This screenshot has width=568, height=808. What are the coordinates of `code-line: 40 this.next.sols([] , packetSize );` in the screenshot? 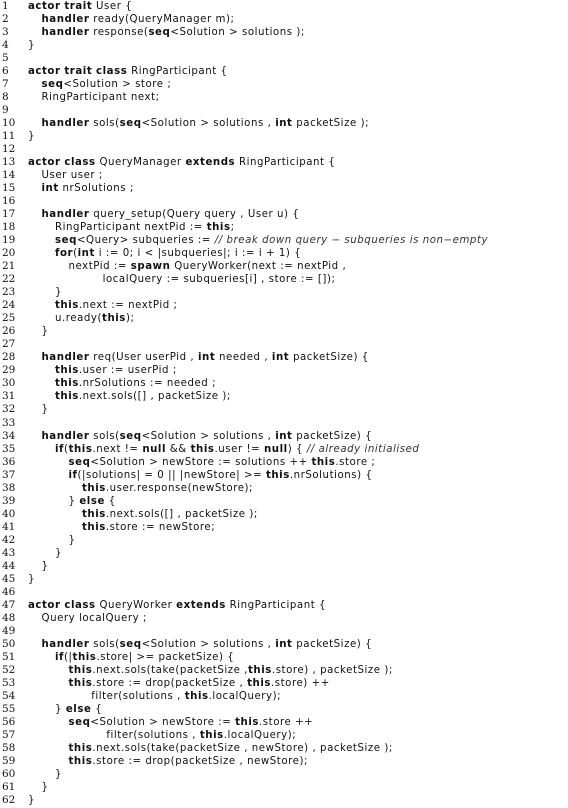 It's located at (284, 514).